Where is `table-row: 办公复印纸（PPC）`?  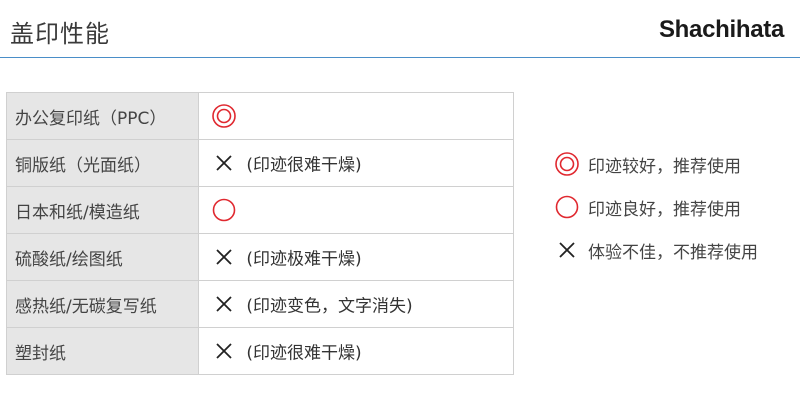 table-row: 办公复印纸（PPC） is located at coordinates (260, 116).